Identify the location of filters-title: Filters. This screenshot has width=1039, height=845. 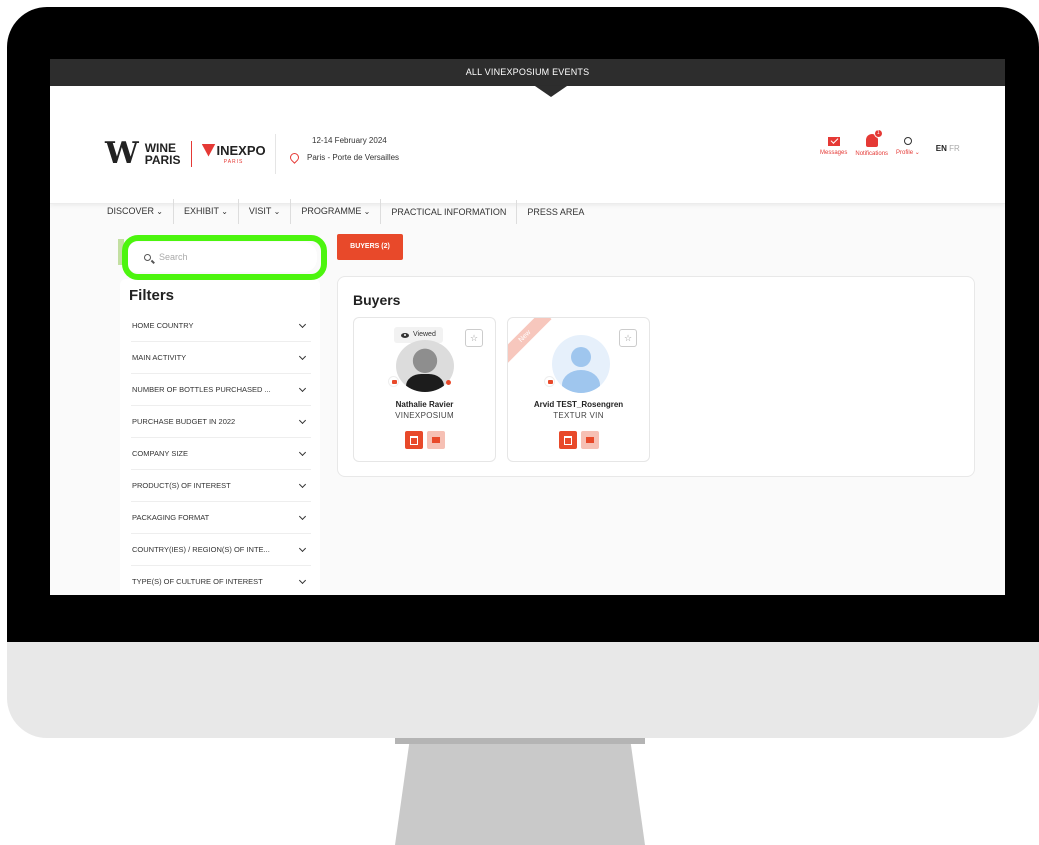
(152, 295).